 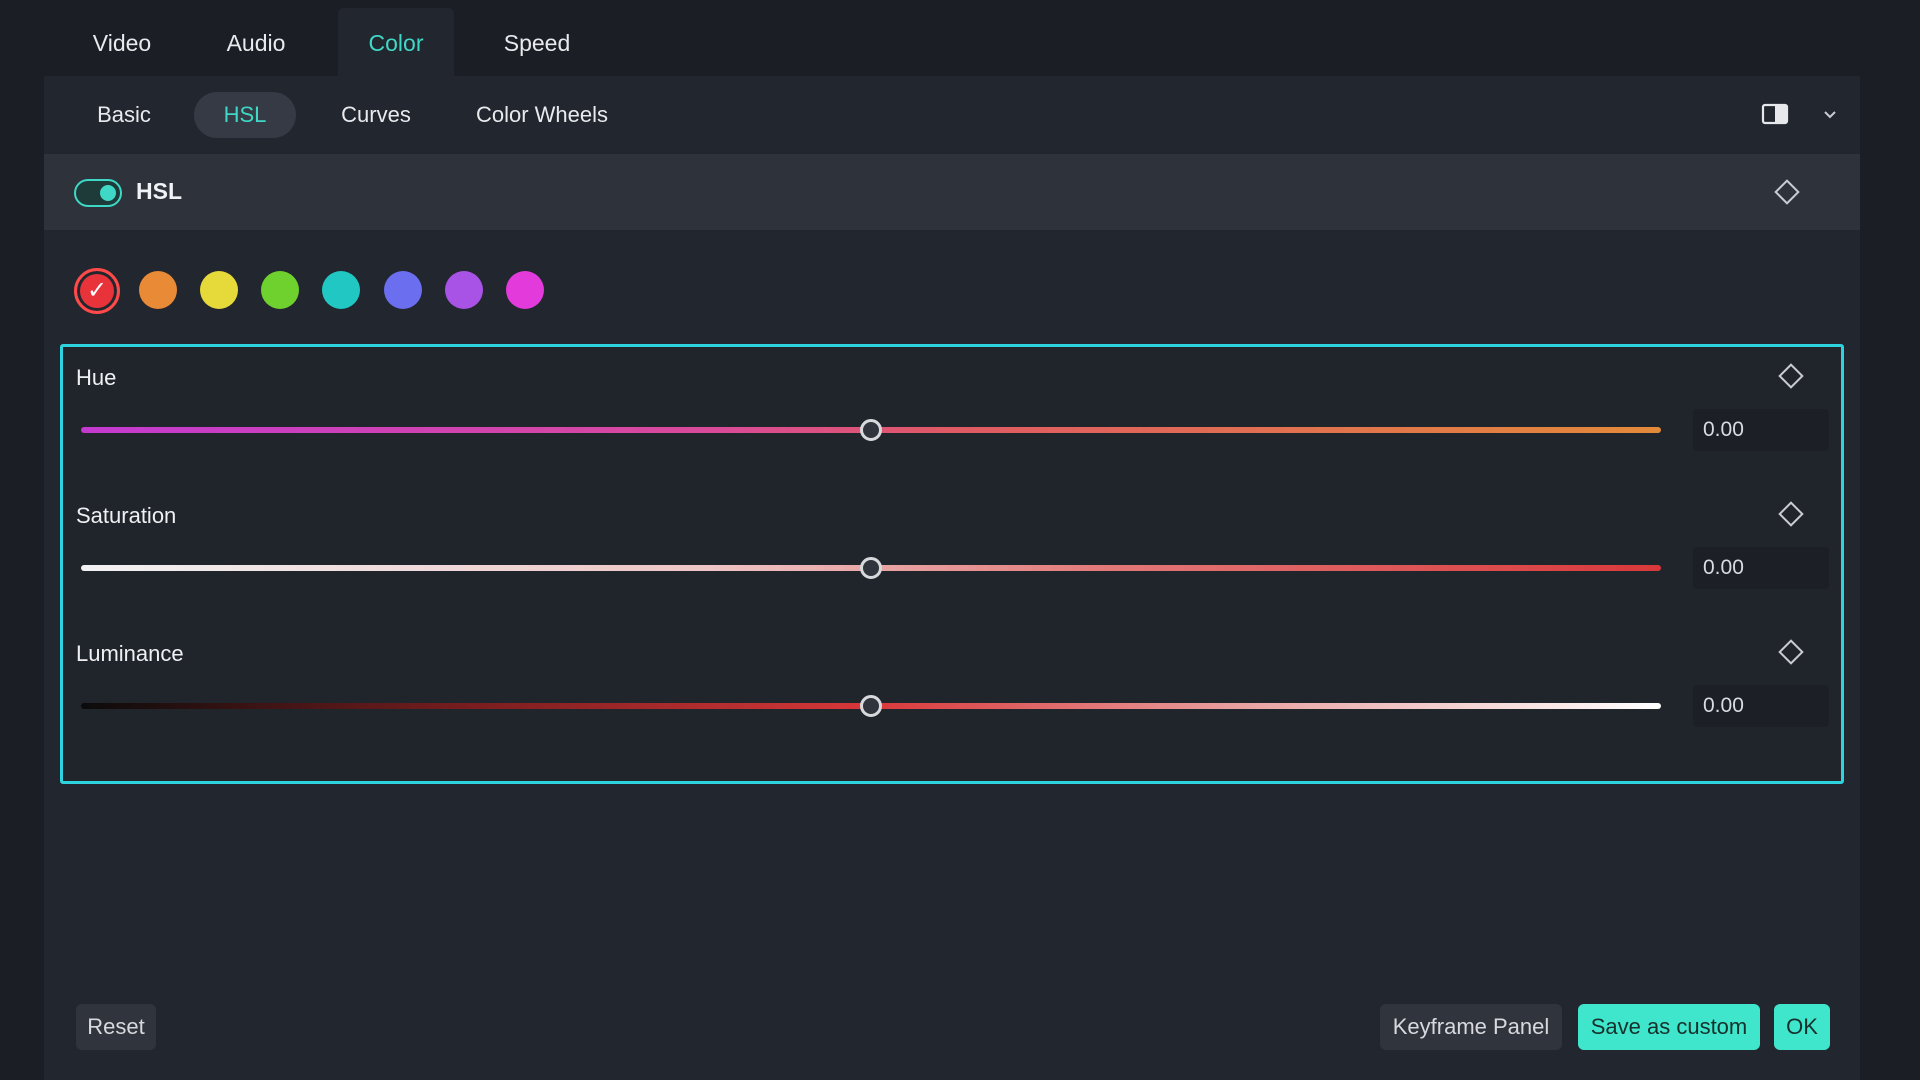 I want to click on luminance-keyframe-diamond-icon, so click(x=1791, y=652).